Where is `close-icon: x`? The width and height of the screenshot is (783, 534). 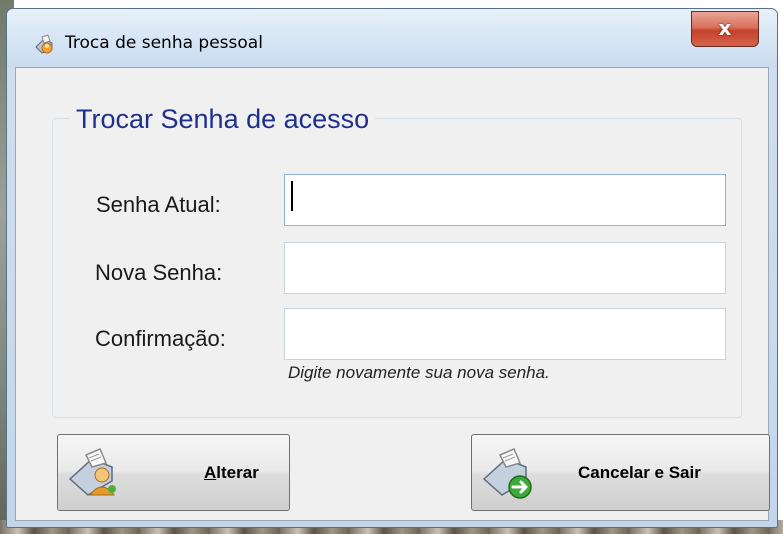 close-icon: x is located at coordinates (725, 28).